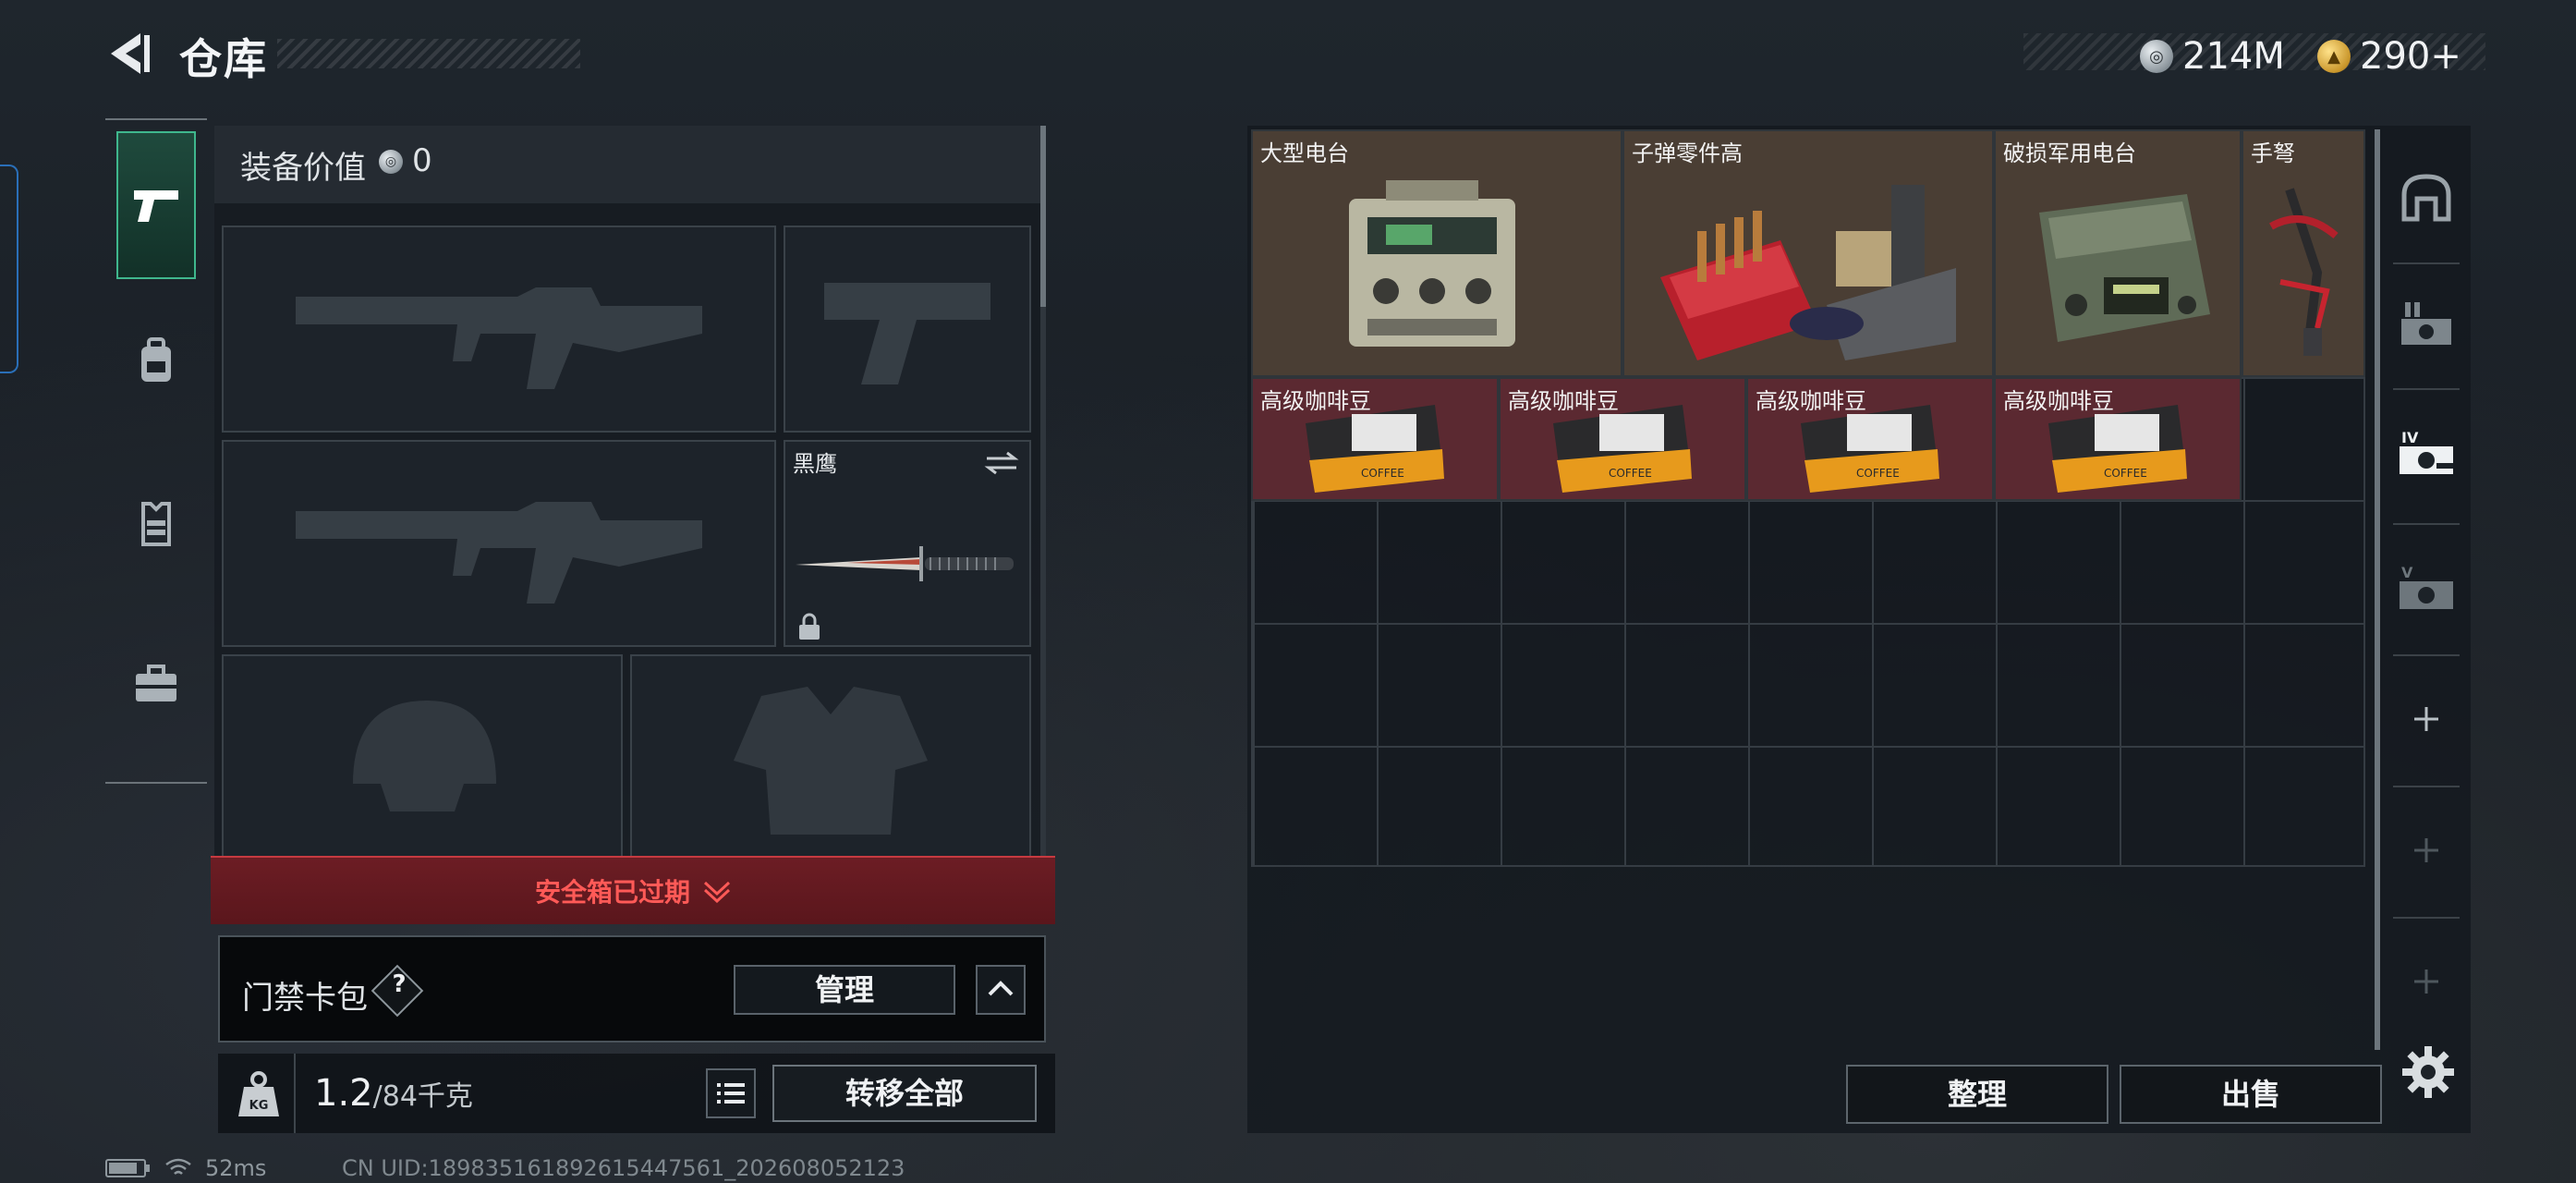 The image size is (2576, 1183). I want to click on storage-tab-4: V, so click(2426, 588).